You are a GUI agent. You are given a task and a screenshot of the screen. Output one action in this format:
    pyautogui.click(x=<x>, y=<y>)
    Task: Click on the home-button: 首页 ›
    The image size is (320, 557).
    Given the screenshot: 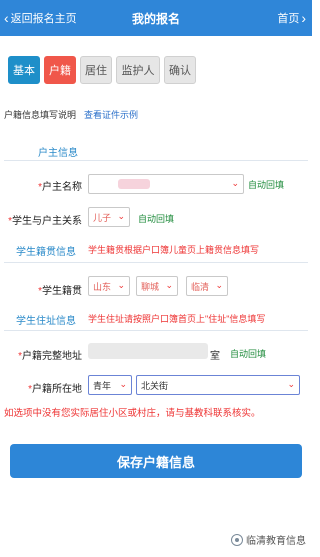 What is the action you would take?
    pyautogui.click(x=291, y=18)
    